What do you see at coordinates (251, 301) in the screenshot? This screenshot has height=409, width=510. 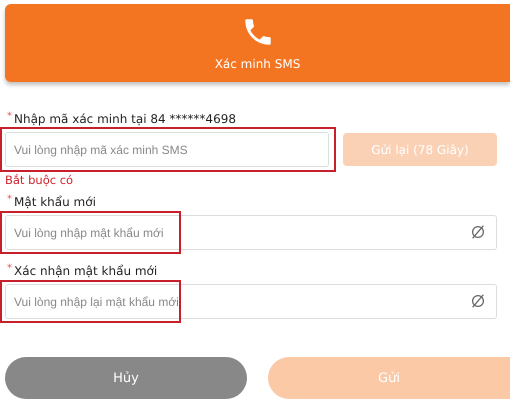 I see `password-field: Vui lòng nhập lại mật khẩu mới` at bounding box center [251, 301].